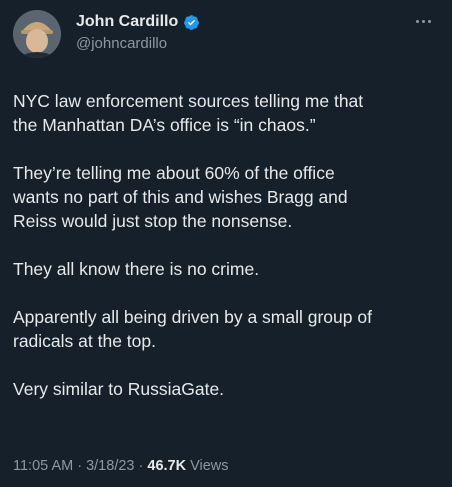 The image size is (452, 487). I want to click on views-label: Views, so click(207, 466).